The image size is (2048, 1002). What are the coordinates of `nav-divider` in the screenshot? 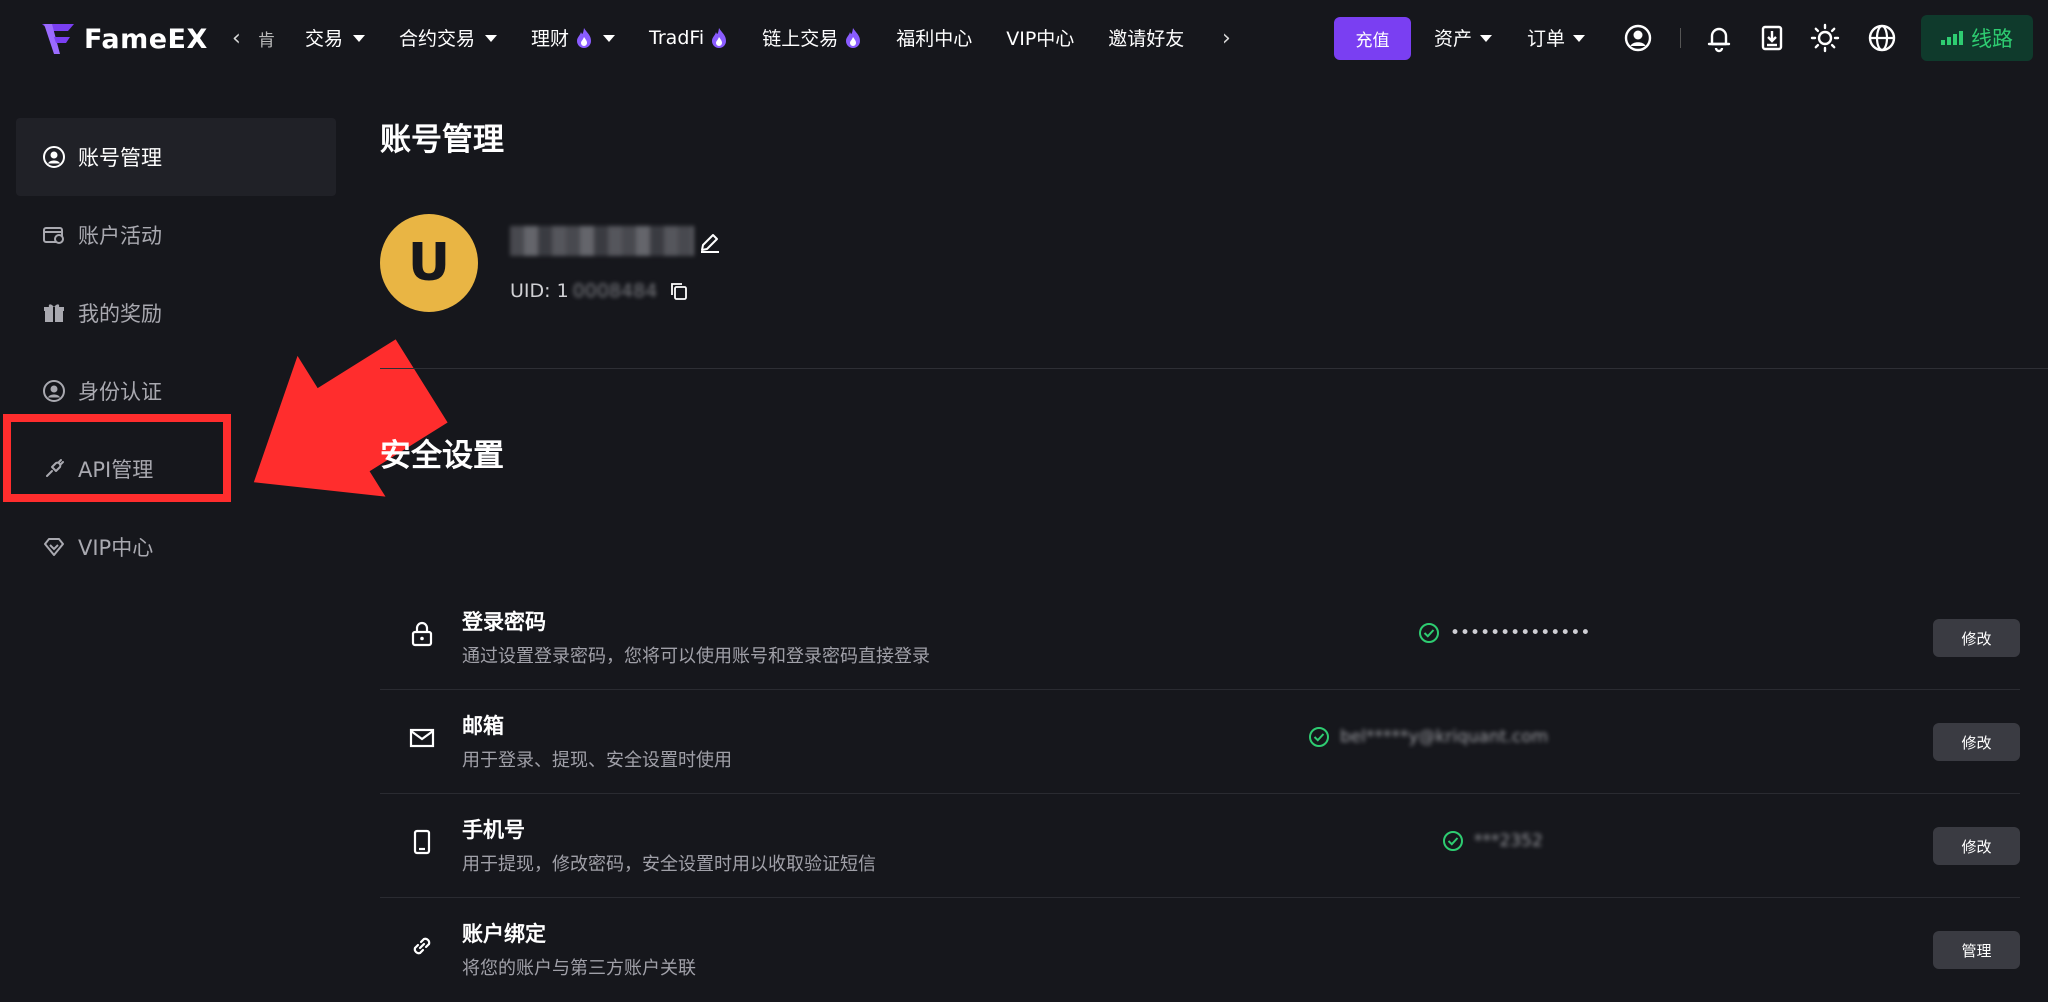 It's located at (1680, 38).